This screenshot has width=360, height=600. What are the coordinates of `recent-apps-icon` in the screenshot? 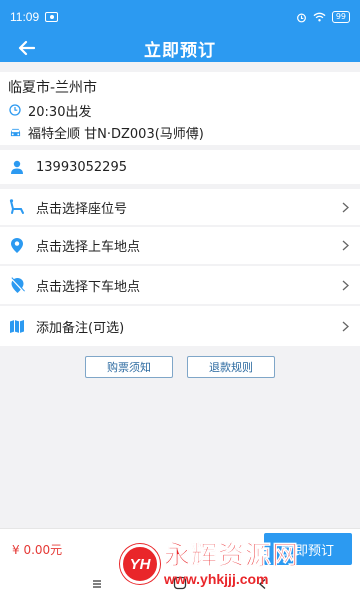 It's located at (97, 584).